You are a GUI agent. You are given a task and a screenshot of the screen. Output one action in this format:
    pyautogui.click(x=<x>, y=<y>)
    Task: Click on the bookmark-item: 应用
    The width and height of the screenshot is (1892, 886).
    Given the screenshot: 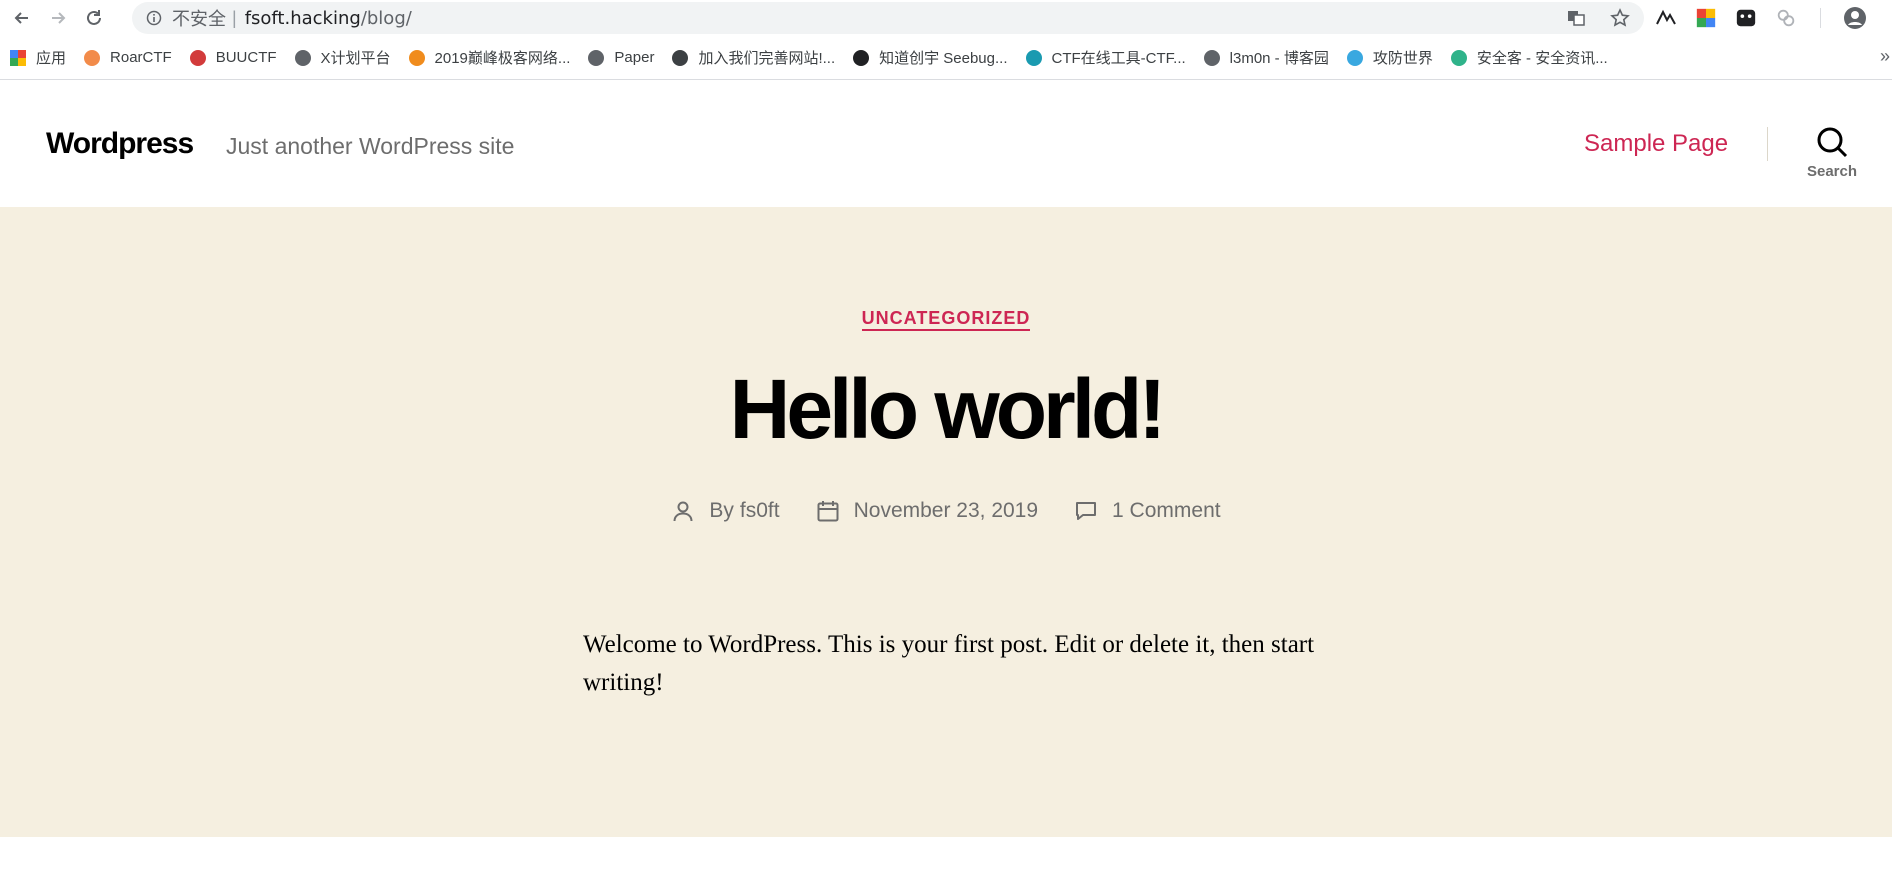 What is the action you would take?
    pyautogui.click(x=37, y=58)
    